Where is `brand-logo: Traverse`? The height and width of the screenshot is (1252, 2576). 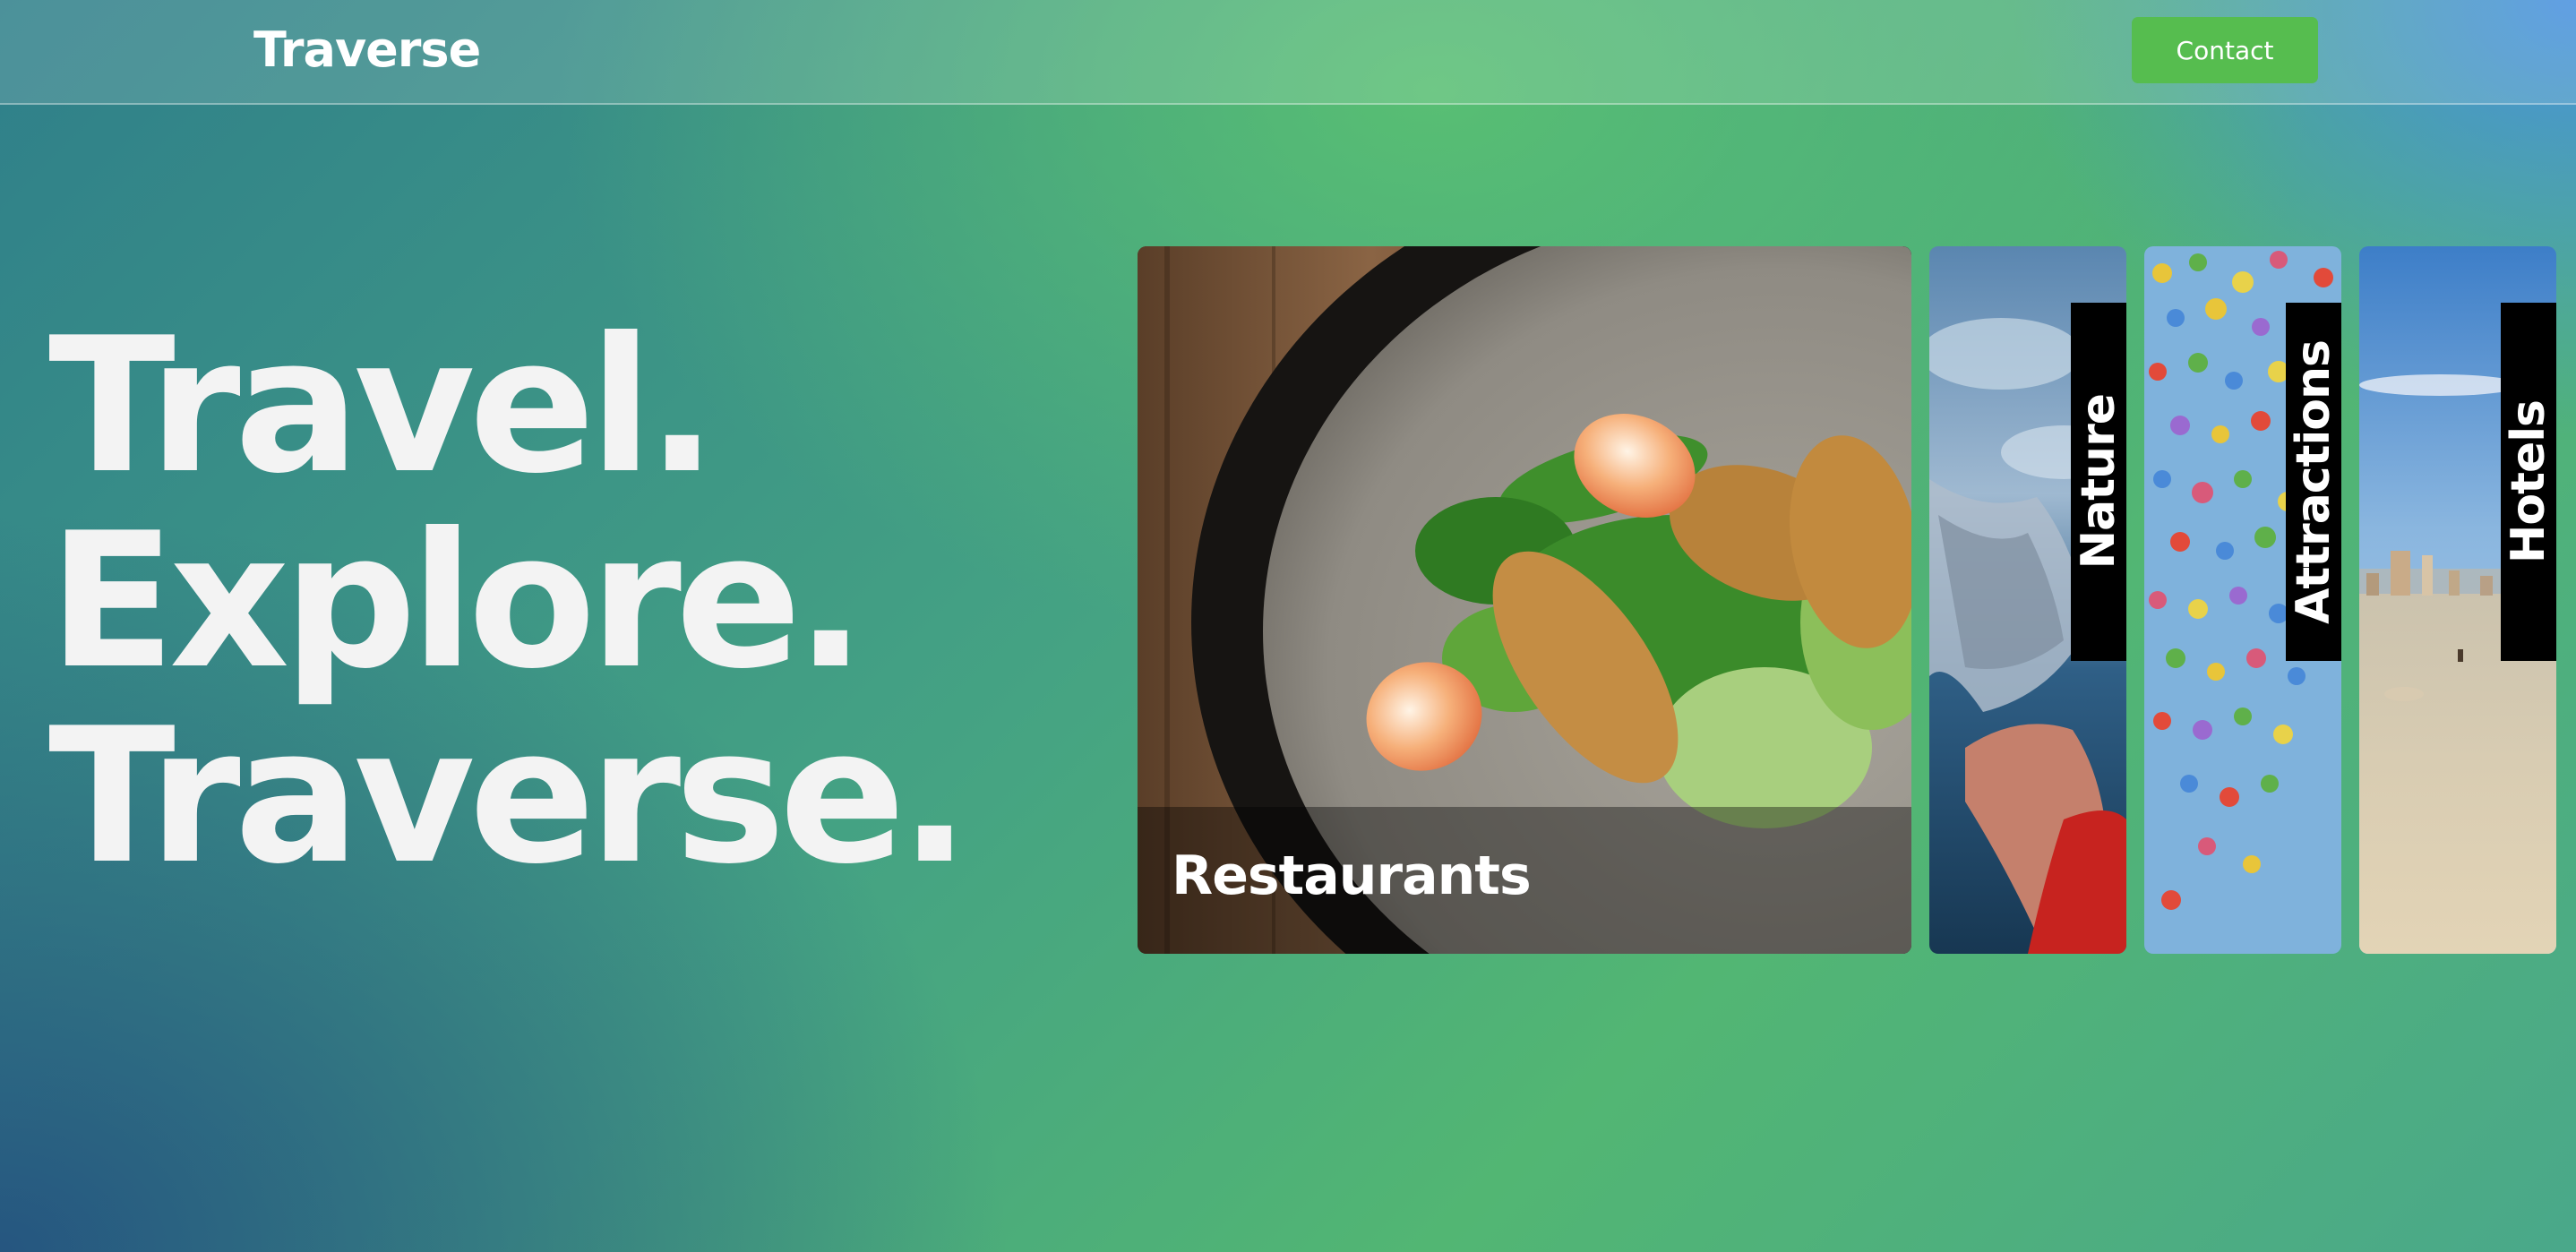
brand-logo: Traverse is located at coordinates (367, 50).